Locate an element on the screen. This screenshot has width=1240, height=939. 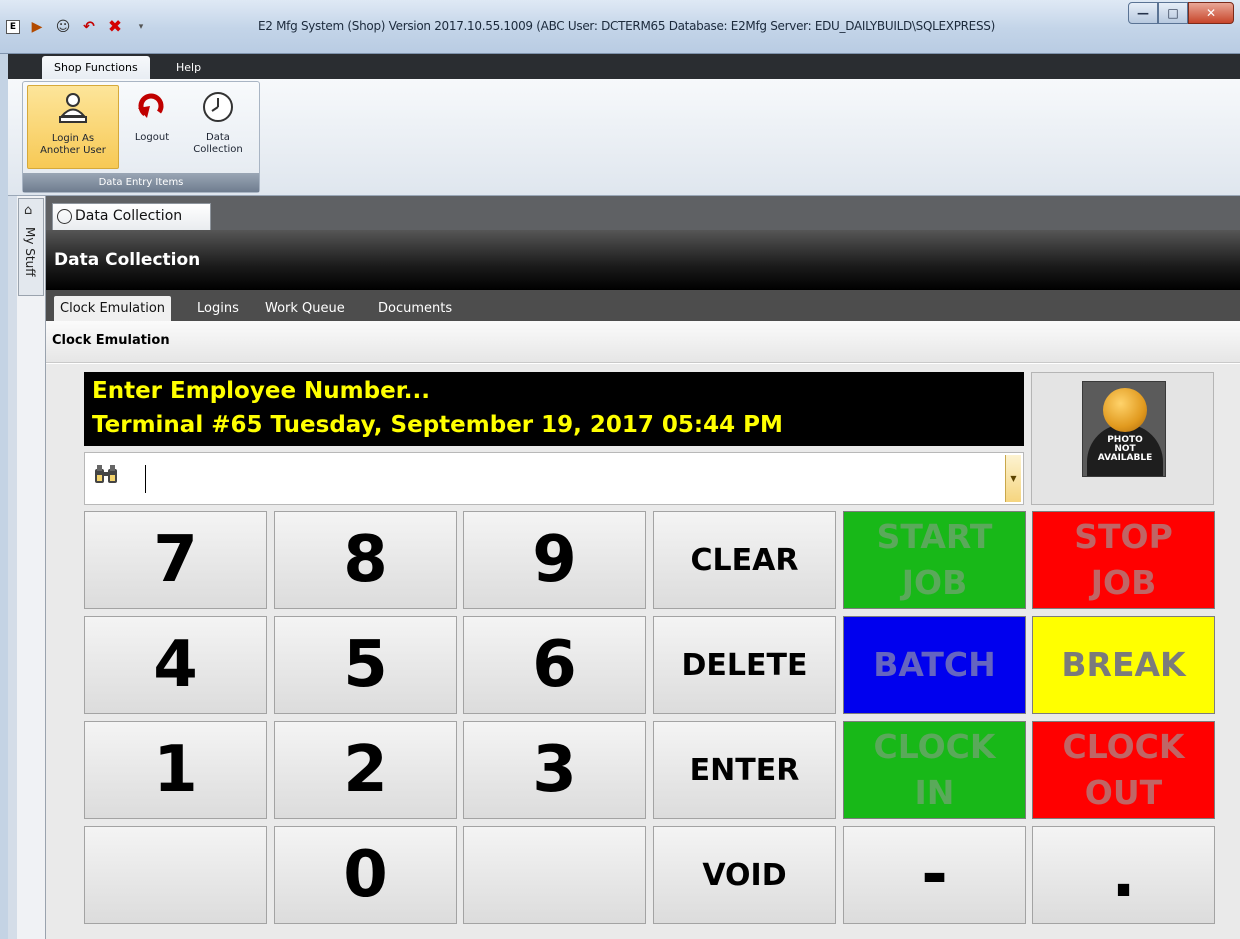
tab-clock-emulation: Clock Emulation is located at coordinates (113, 308).